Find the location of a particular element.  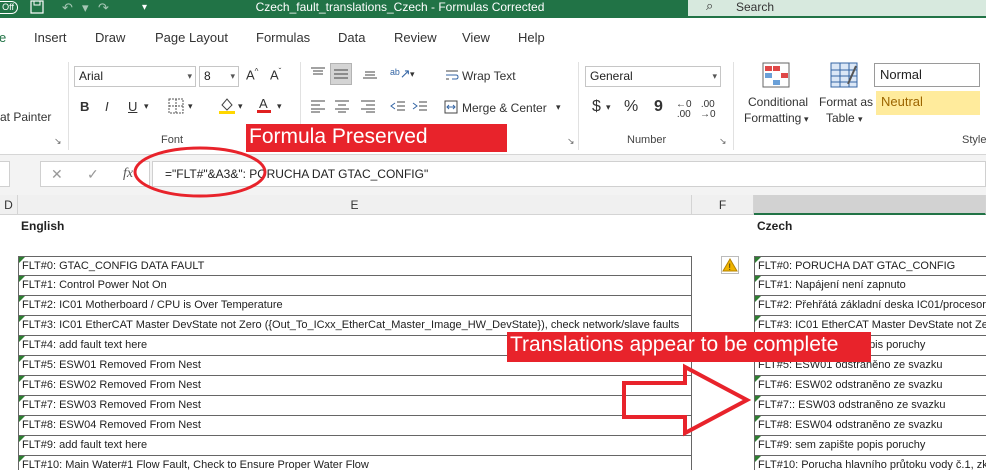

cancel-icon: ✕ is located at coordinates (57, 174).